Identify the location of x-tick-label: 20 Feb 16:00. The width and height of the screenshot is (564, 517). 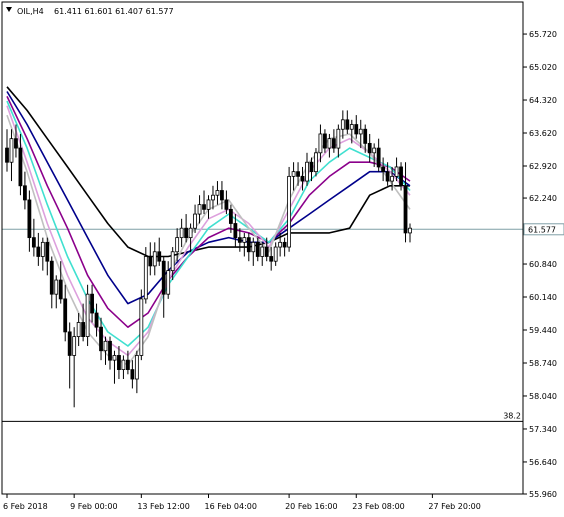
(311, 506).